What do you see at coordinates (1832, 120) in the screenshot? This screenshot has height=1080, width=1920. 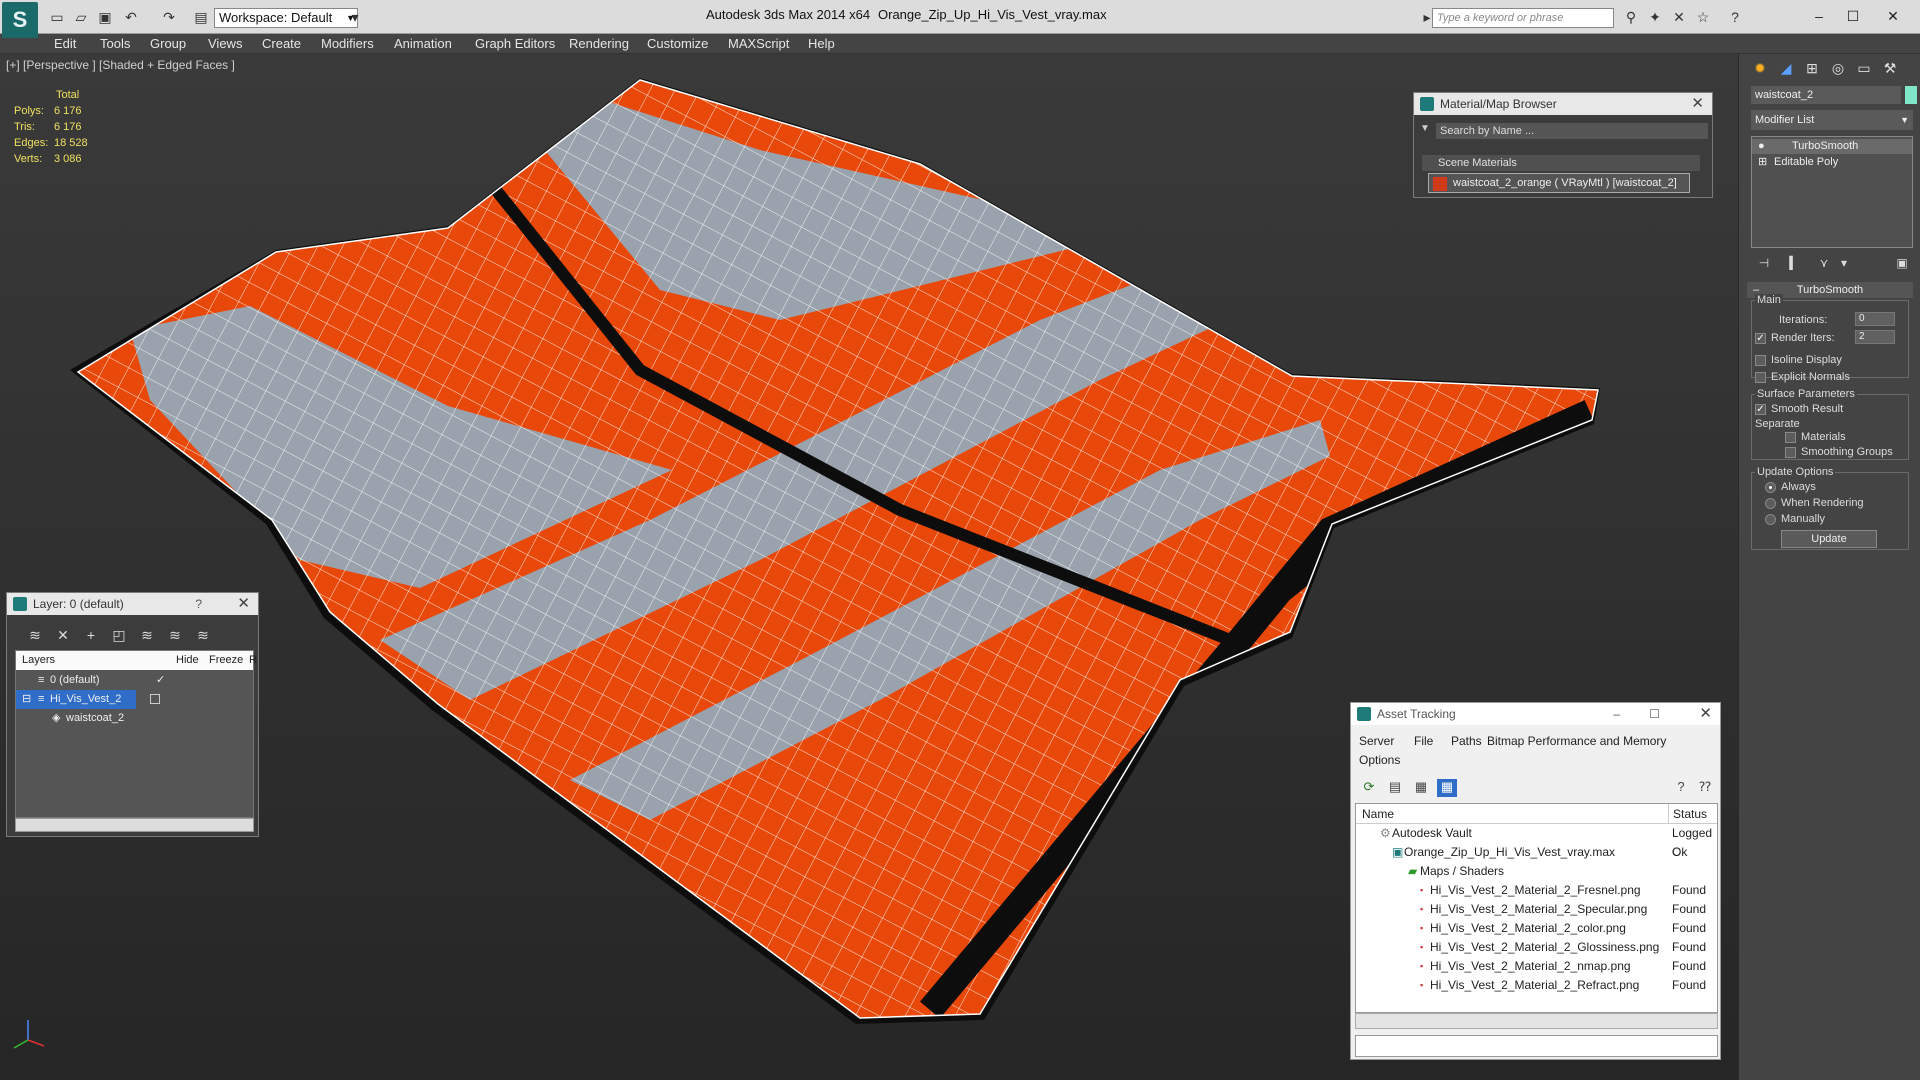 I see `modifier-list-dropdown: Modifier List ▼` at bounding box center [1832, 120].